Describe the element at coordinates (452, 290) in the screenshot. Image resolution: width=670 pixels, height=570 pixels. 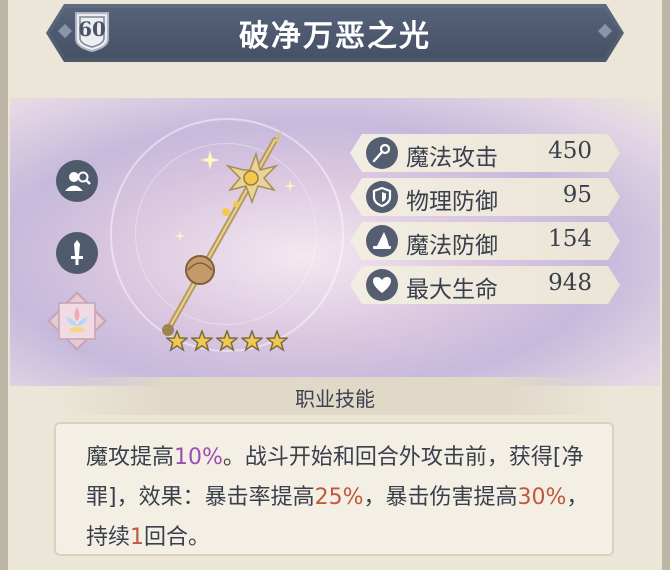
I see `stat-label: 最大生命` at that location.